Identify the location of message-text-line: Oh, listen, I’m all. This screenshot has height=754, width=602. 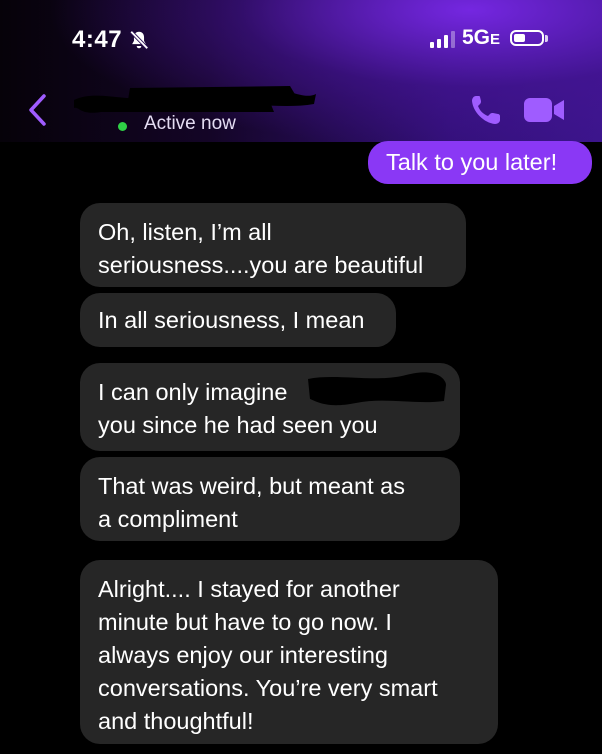
(185, 232).